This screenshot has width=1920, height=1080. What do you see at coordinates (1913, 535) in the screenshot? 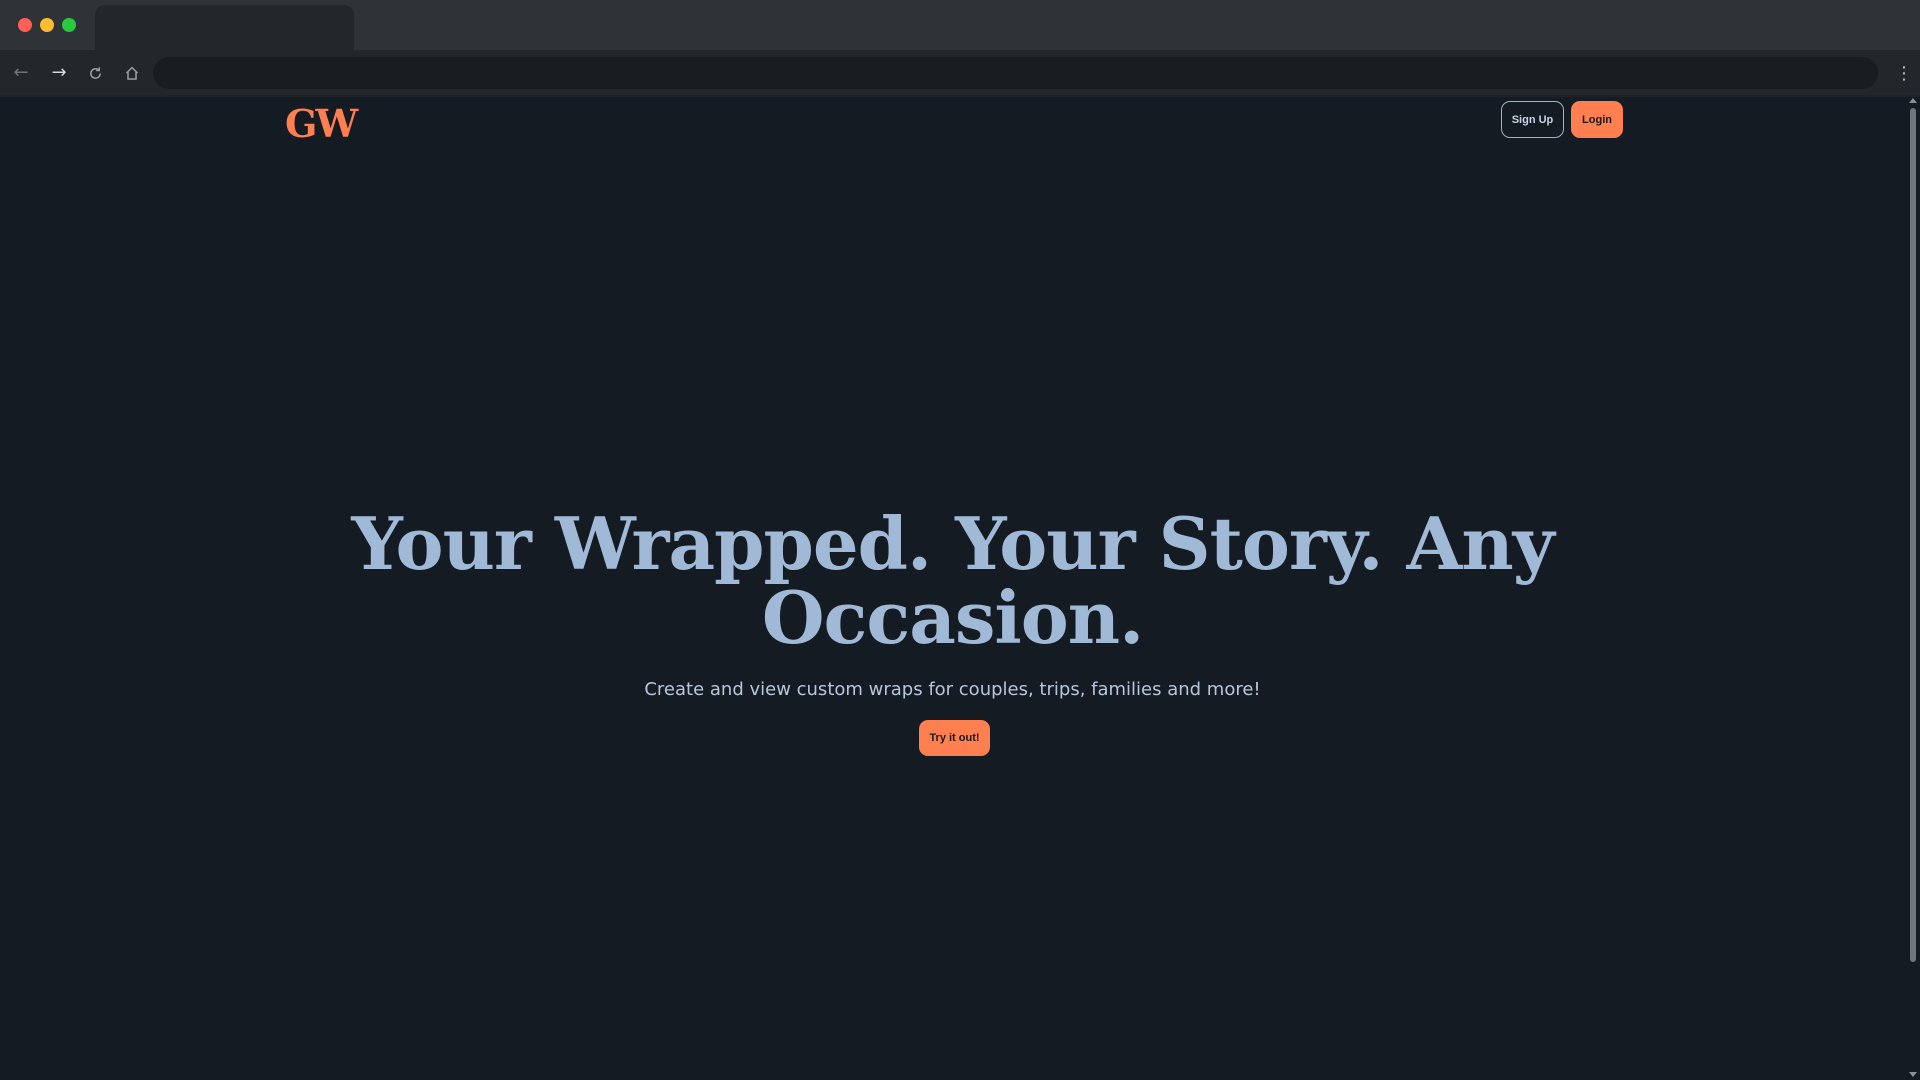
I see `scrollbar-thumb` at bounding box center [1913, 535].